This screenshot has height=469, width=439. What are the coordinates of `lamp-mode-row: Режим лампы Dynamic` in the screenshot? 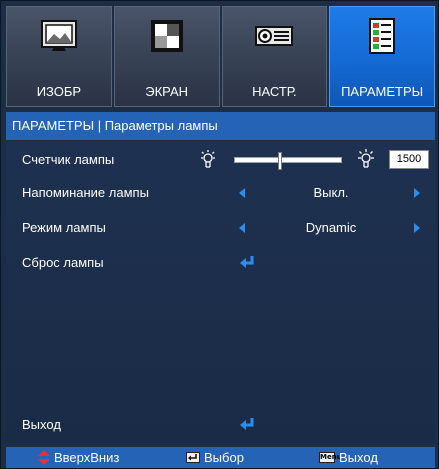 It's located at (220, 228).